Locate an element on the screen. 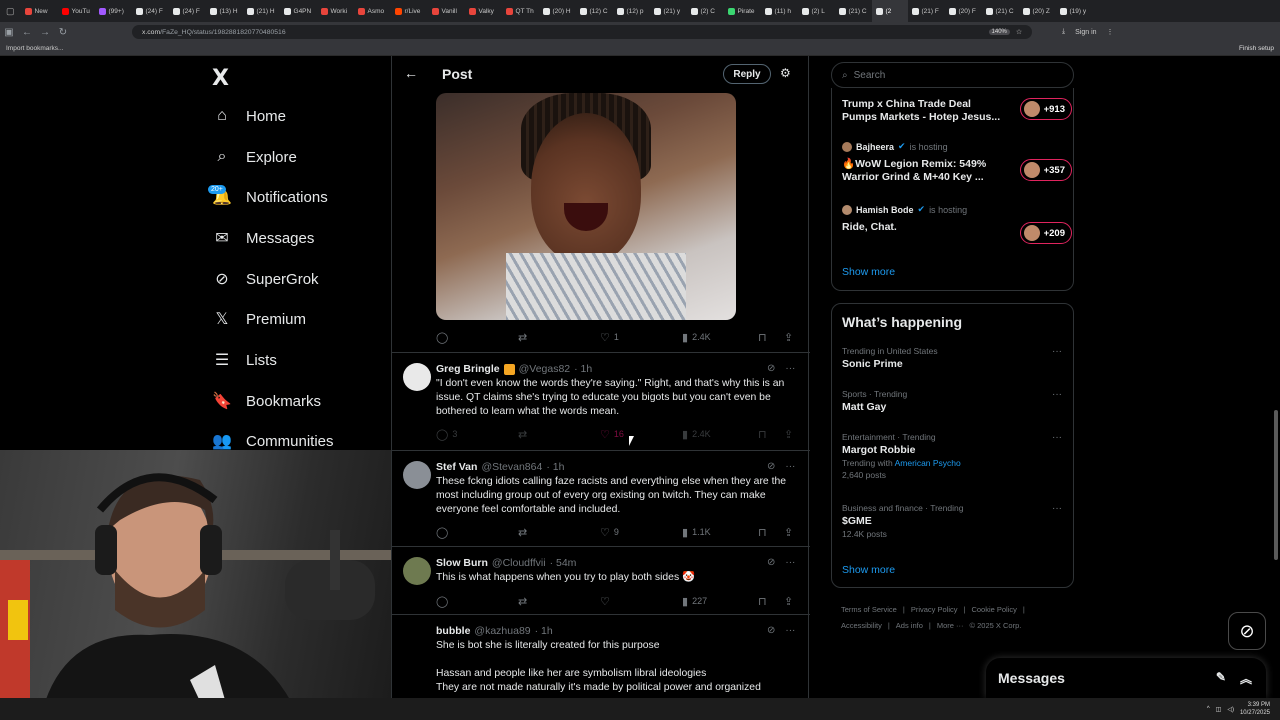 The width and height of the screenshot is (1280, 720). handle: @kazhua89 is located at coordinates (502, 631).